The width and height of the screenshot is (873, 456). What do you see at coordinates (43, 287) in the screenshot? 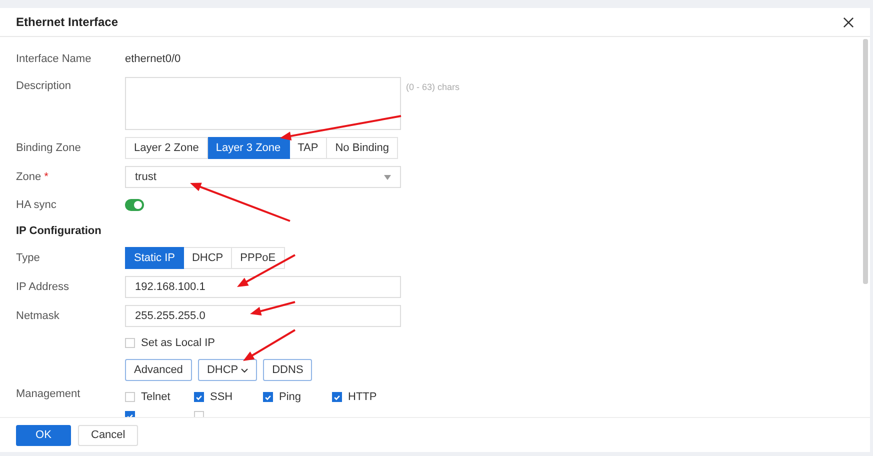
I see `field-label: IP Address` at bounding box center [43, 287].